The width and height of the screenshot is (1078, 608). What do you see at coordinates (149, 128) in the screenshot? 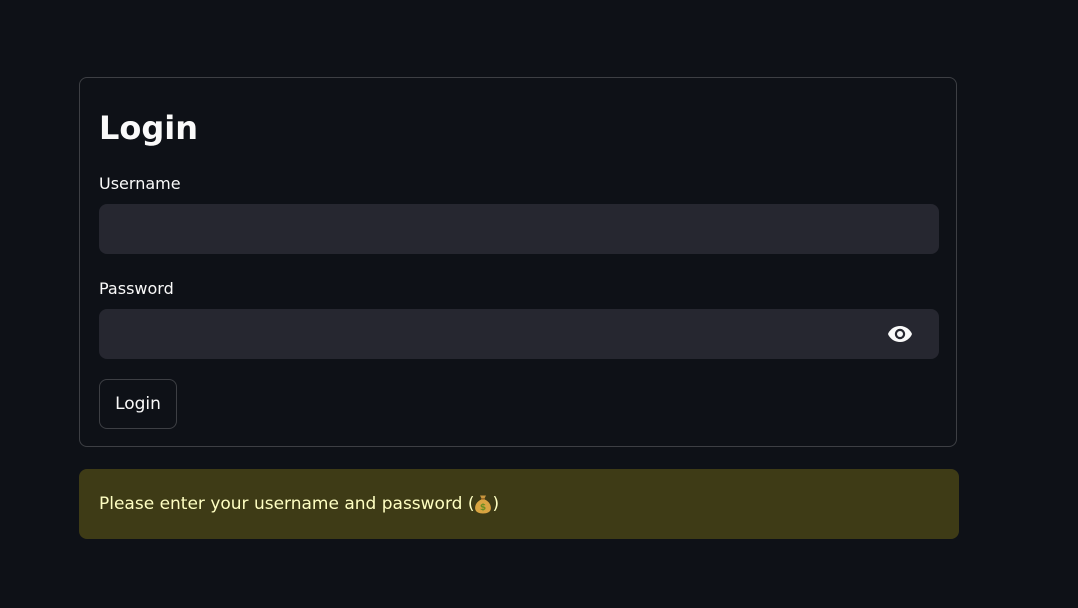
I see `form-title: Login` at bounding box center [149, 128].